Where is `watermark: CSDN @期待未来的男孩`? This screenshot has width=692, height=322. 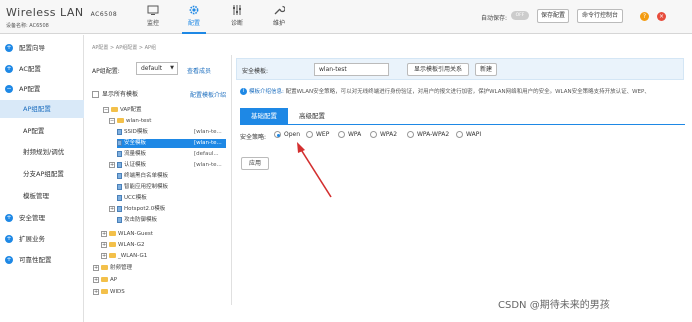
watermark: CSDN @期待未来的男孩 is located at coordinates (554, 305).